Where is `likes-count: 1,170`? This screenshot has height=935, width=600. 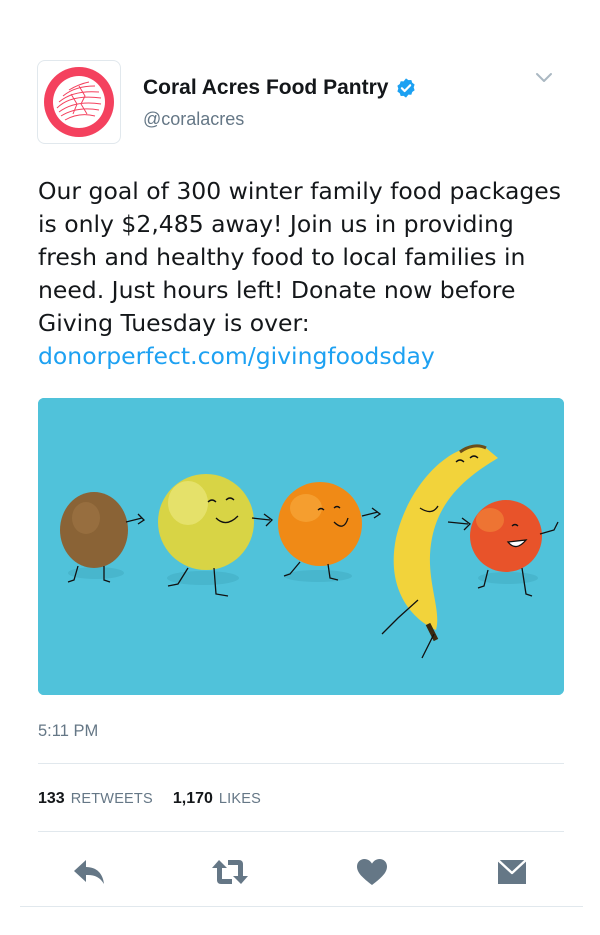 likes-count: 1,170 is located at coordinates (192, 798).